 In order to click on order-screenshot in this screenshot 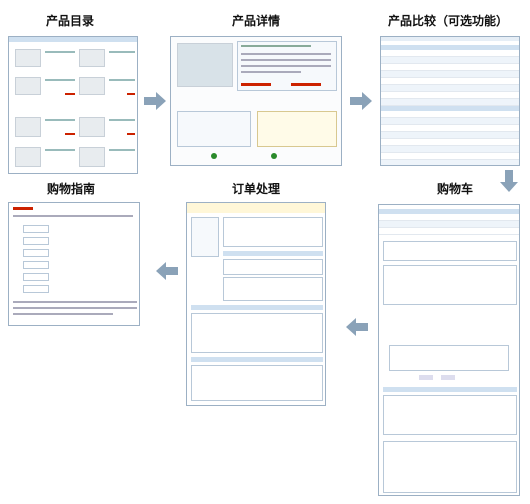, I will do `click(256, 304)`.